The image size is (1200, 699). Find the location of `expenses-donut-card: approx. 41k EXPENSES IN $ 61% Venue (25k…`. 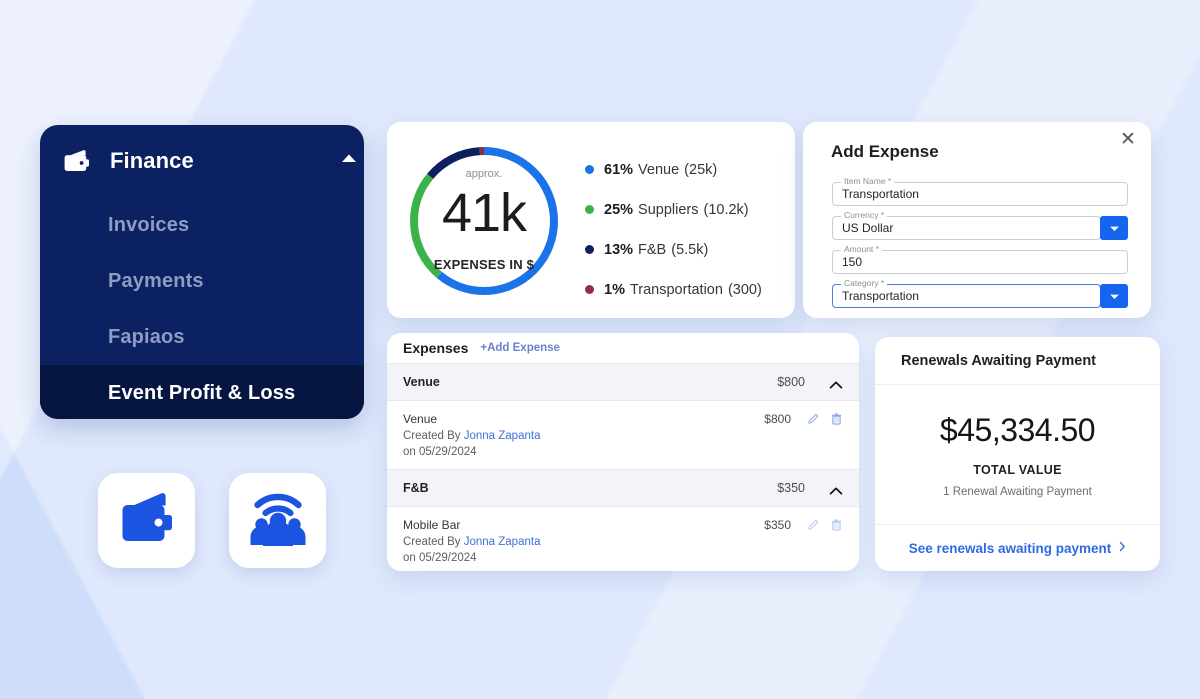

expenses-donut-card: approx. 41k EXPENSES IN $ 61% Venue (25k… is located at coordinates (591, 220).